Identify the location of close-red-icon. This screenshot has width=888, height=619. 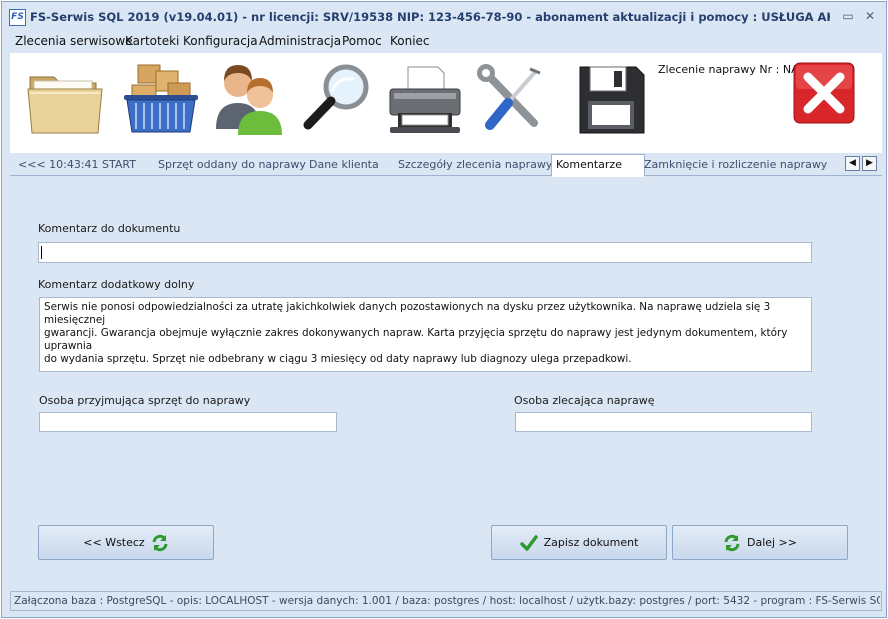
(822, 93).